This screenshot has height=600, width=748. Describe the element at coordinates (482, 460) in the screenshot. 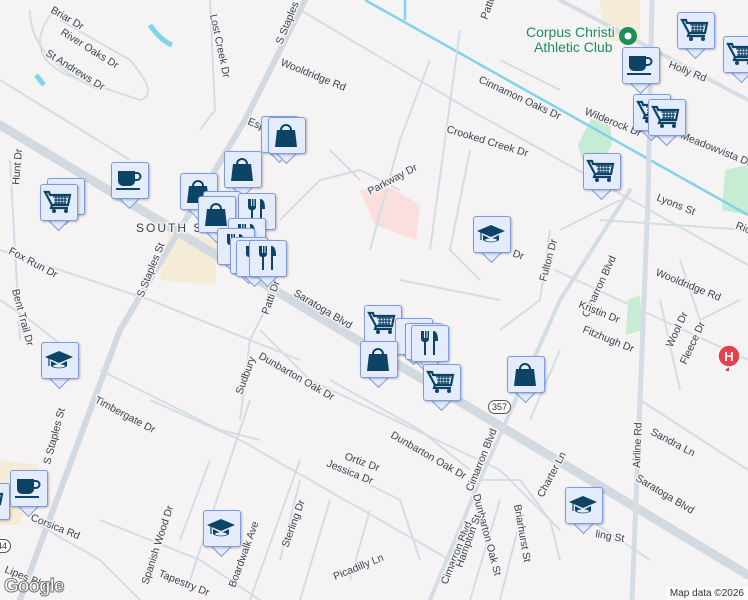

I see `street-label: Cimarron Blvd` at that location.